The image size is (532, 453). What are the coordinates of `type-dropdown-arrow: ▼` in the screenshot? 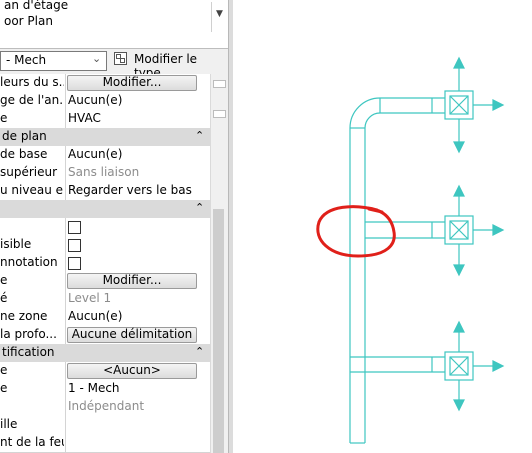 It's located at (219, 17).